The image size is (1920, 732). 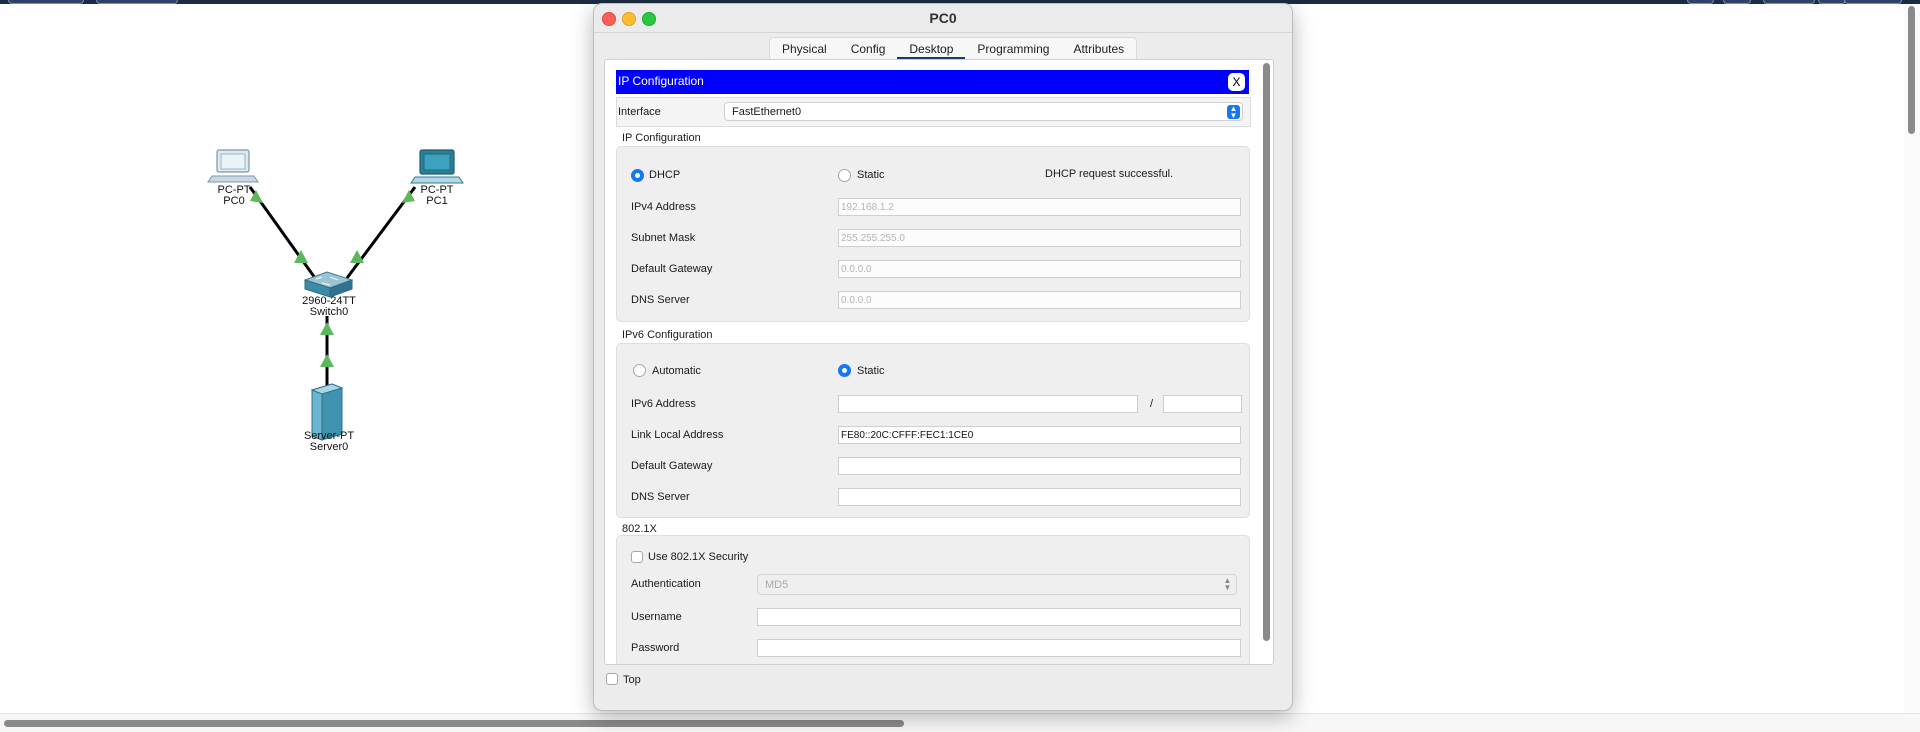 What do you see at coordinates (639, 529) in the screenshot?
I see `dot1x-section-title: 802.1X` at bounding box center [639, 529].